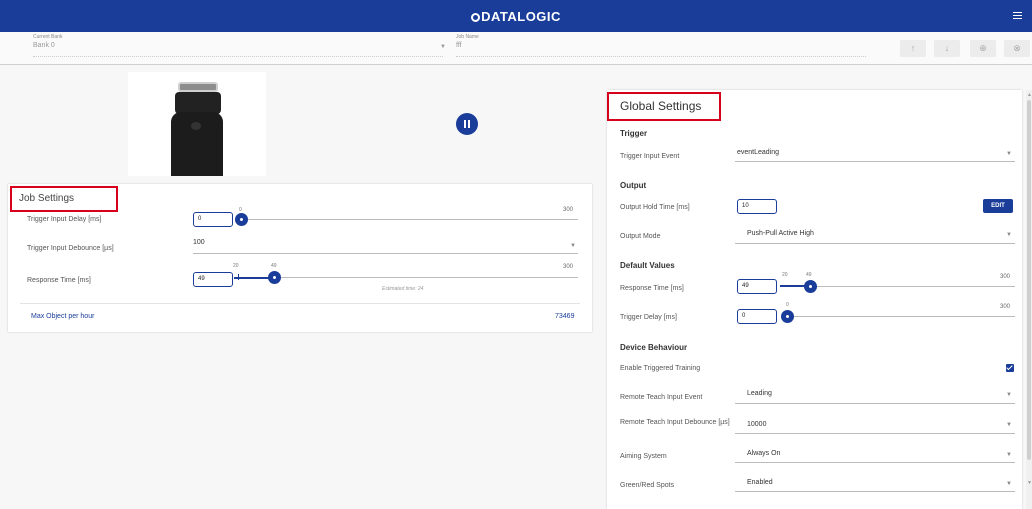 This screenshot has width=1032, height=509. Describe the element at coordinates (573, 246) in the screenshot. I see `trigger-debounce-dropdown-icon: ▼` at that location.